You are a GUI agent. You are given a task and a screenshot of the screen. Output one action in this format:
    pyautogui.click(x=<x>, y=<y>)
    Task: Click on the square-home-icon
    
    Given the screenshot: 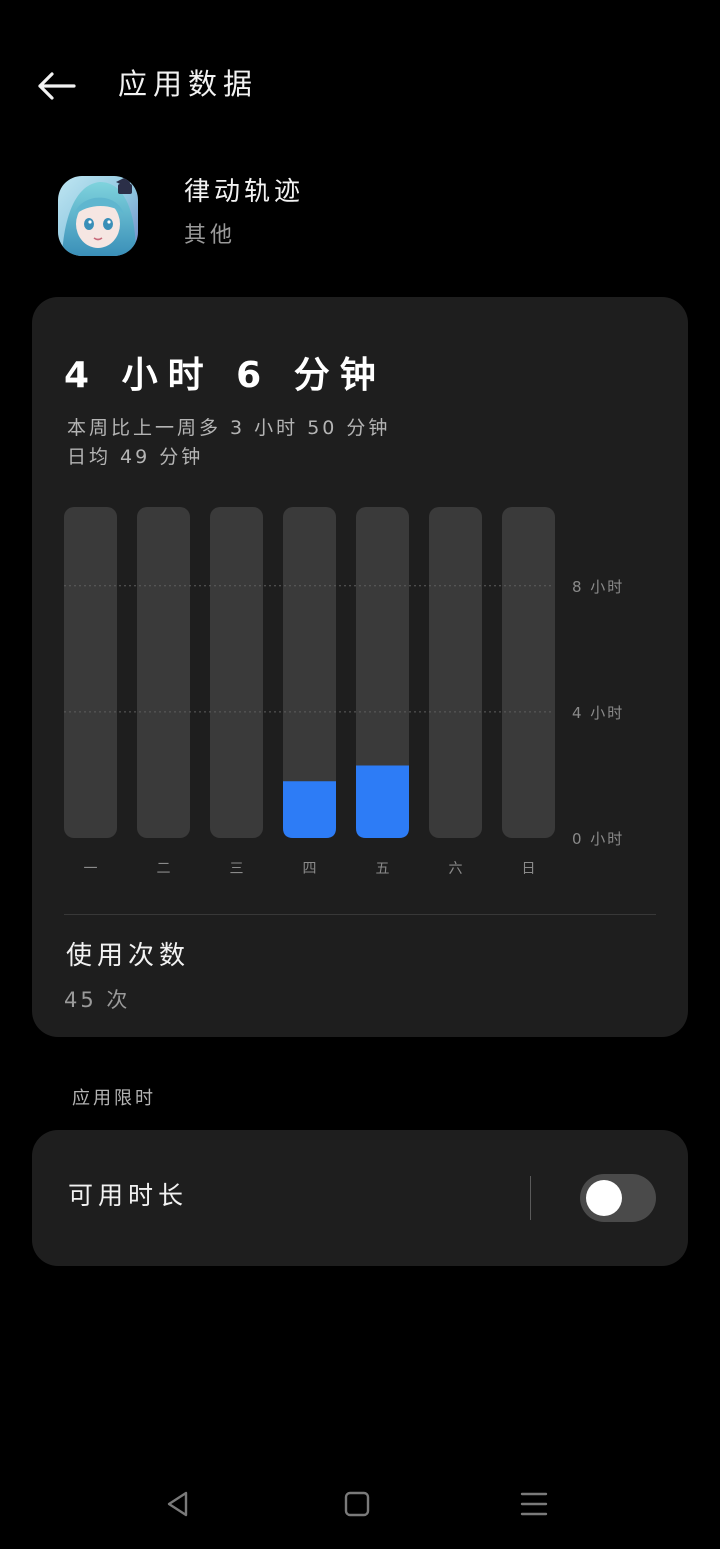 What is the action you would take?
    pyautogui.click(x=357, y=1504)
    